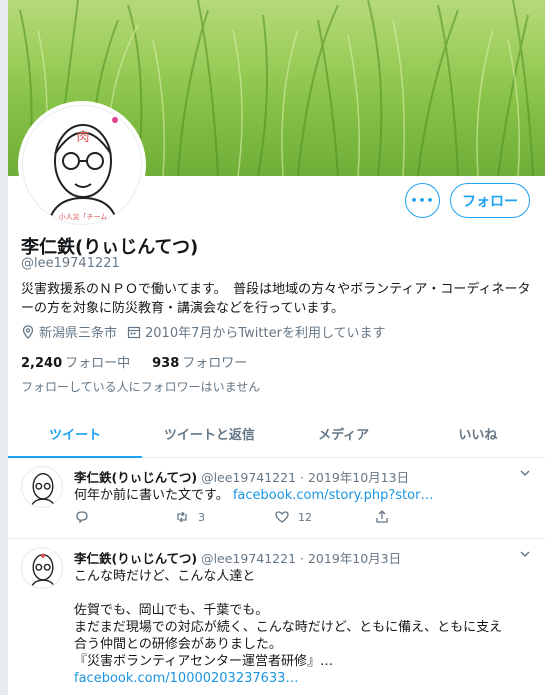 This screenshot has width=545, height=695. Describe the element at coordinates (382, 516) in the screenshot. I see `share-icon` at that location.